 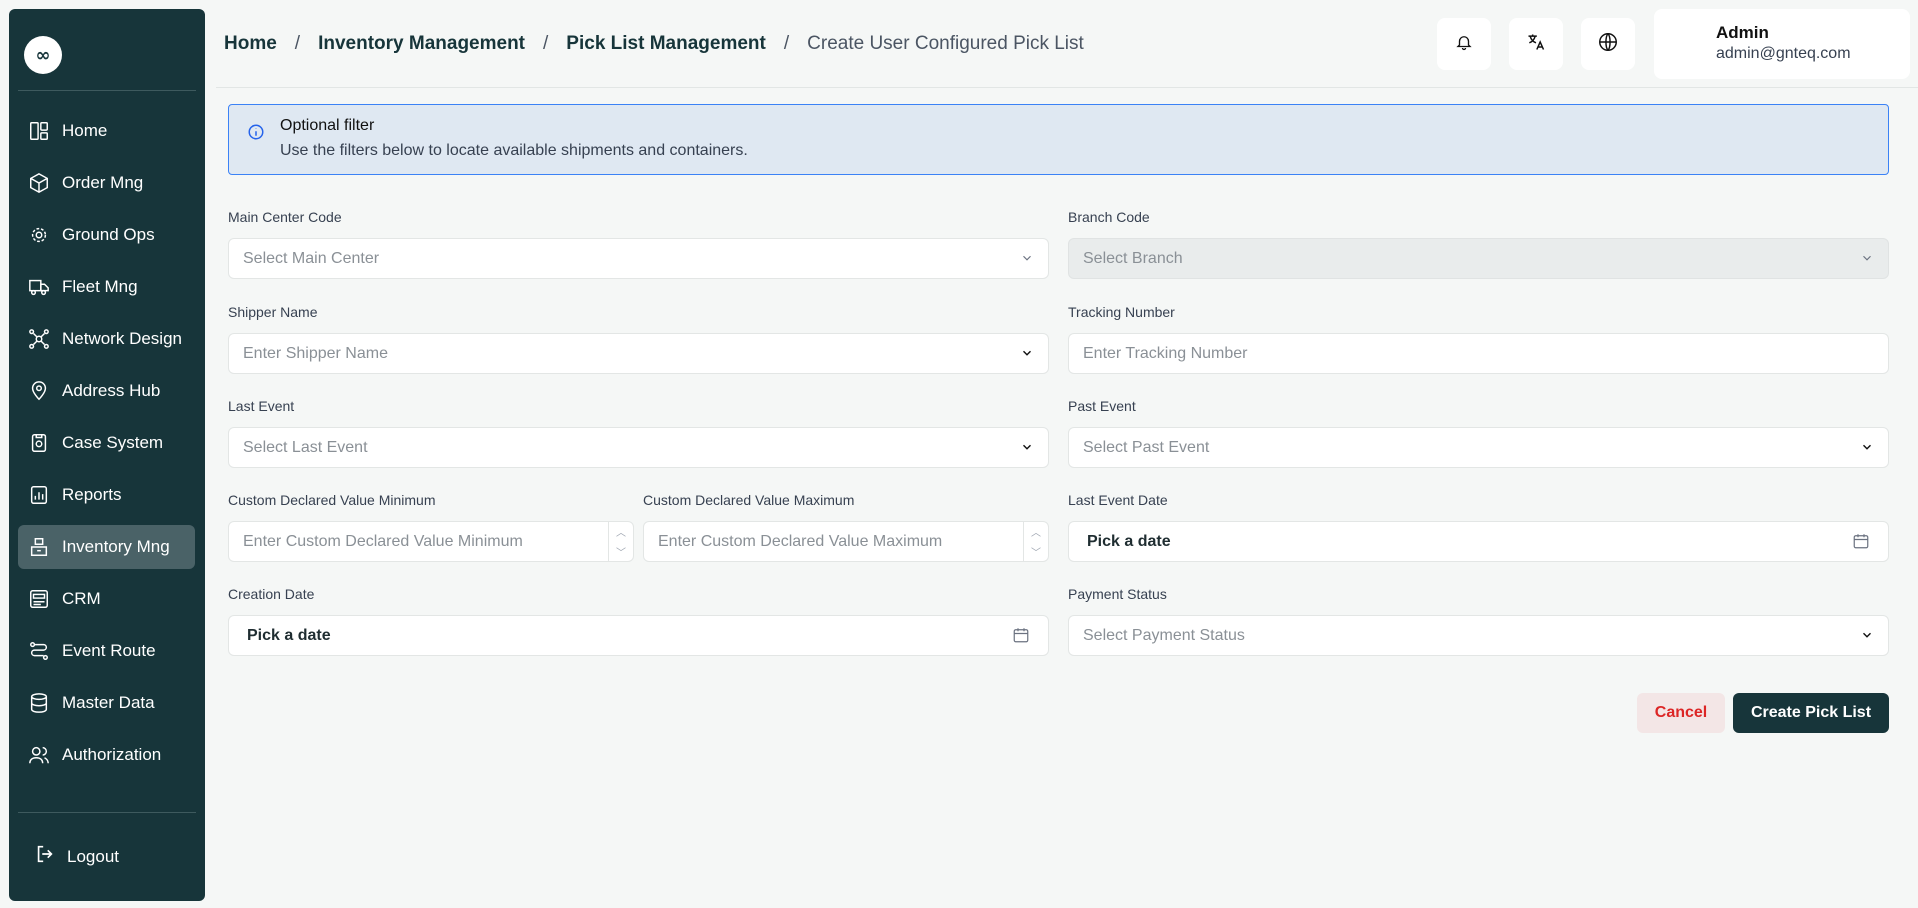 I want to click on shipper-name-placeholder: Enter Shipper Name, so click(x=315, y=353).